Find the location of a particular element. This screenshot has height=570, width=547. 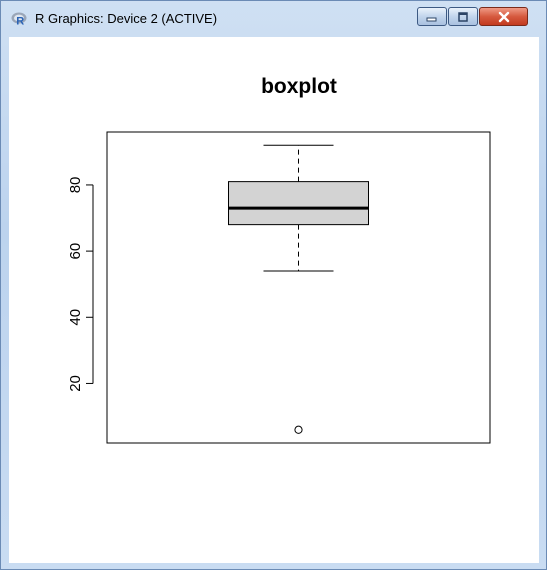

svg-text: R is located at coordinates (20, 21).